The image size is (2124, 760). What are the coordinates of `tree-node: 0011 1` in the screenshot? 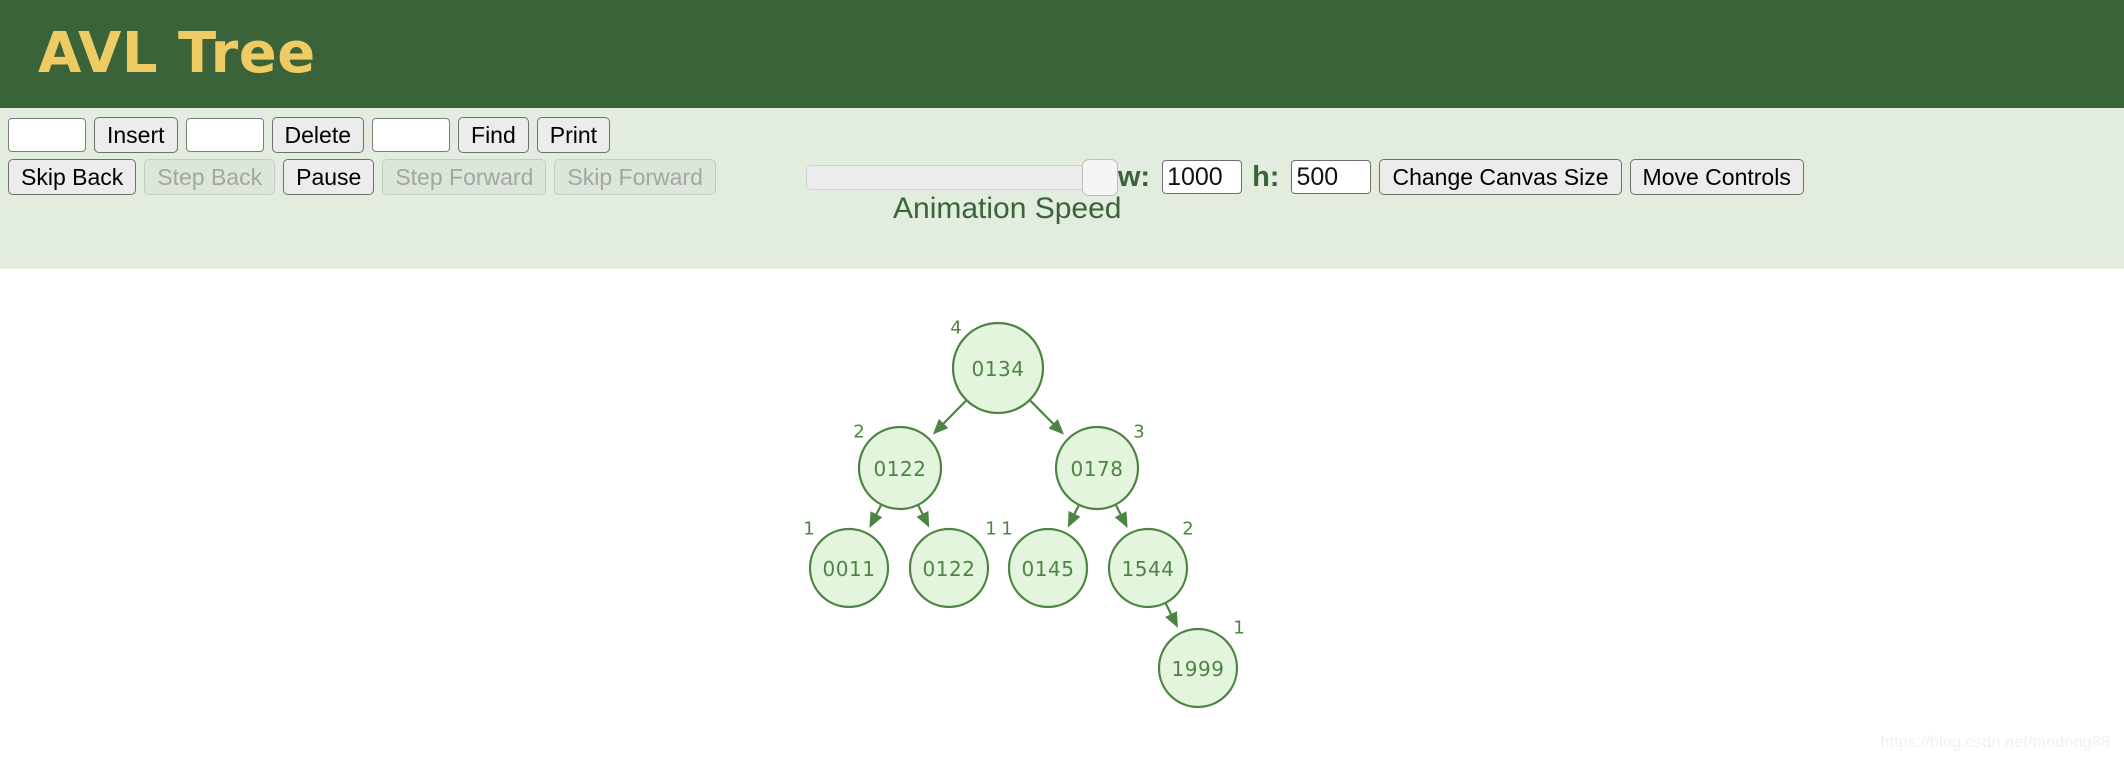 It's located at (846, 564).